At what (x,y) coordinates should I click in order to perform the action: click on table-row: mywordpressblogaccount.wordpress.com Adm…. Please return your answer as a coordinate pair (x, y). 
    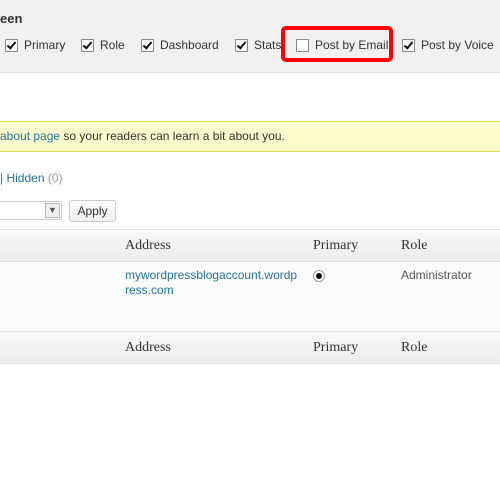
    Looking at the image, I should click on (250, 297).